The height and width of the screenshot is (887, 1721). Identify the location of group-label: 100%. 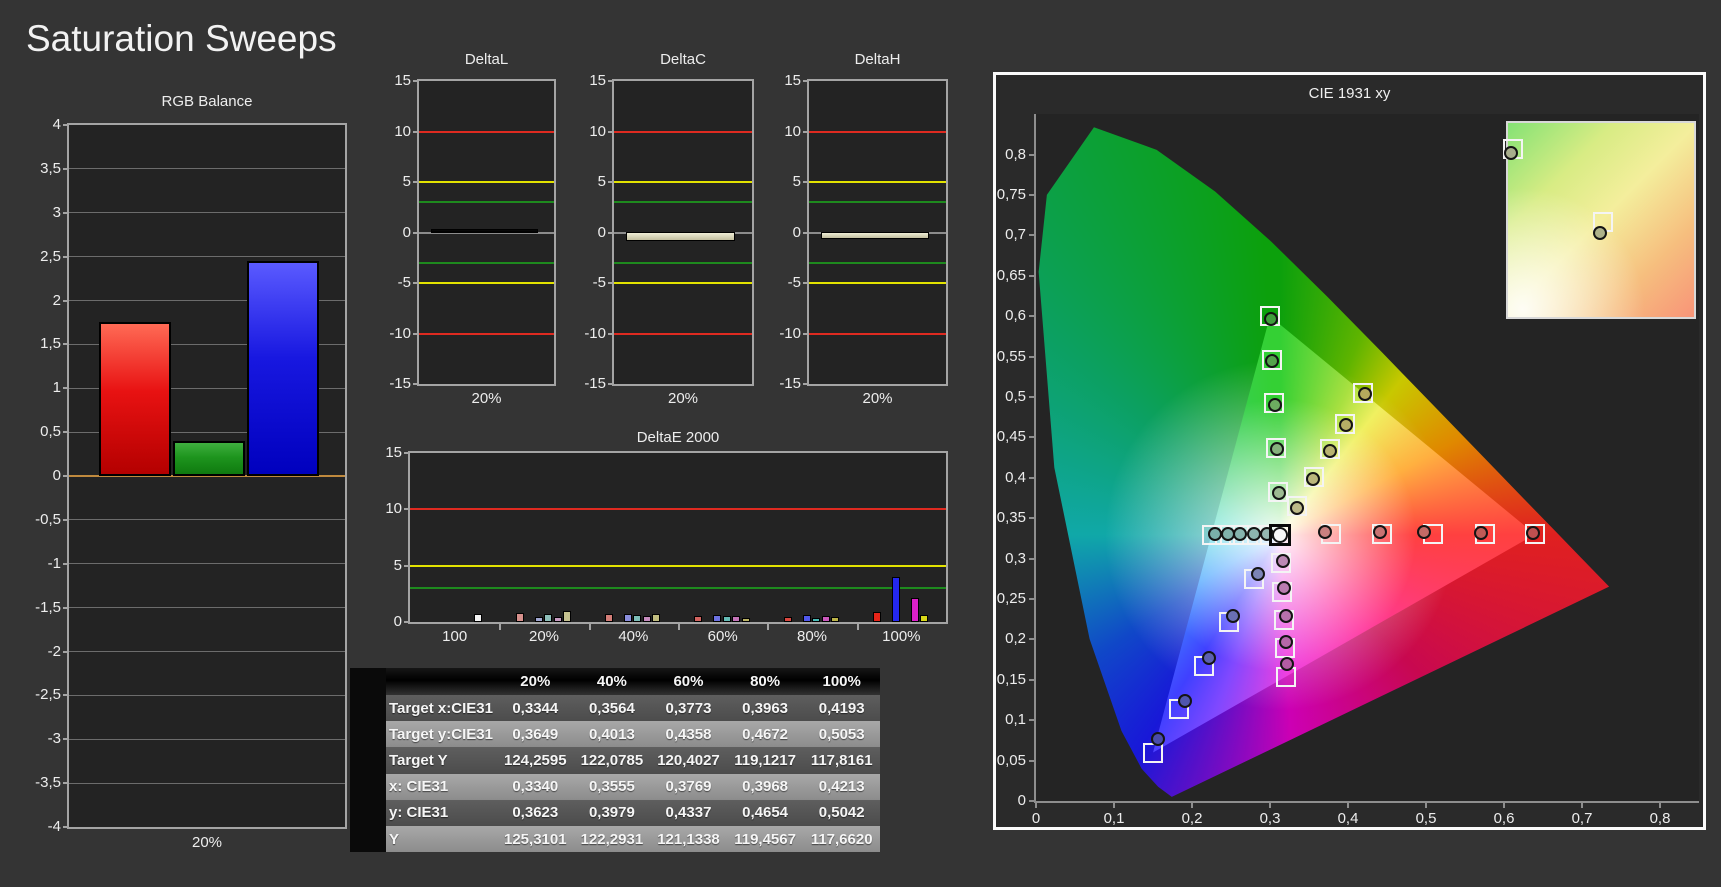
(901, 636).